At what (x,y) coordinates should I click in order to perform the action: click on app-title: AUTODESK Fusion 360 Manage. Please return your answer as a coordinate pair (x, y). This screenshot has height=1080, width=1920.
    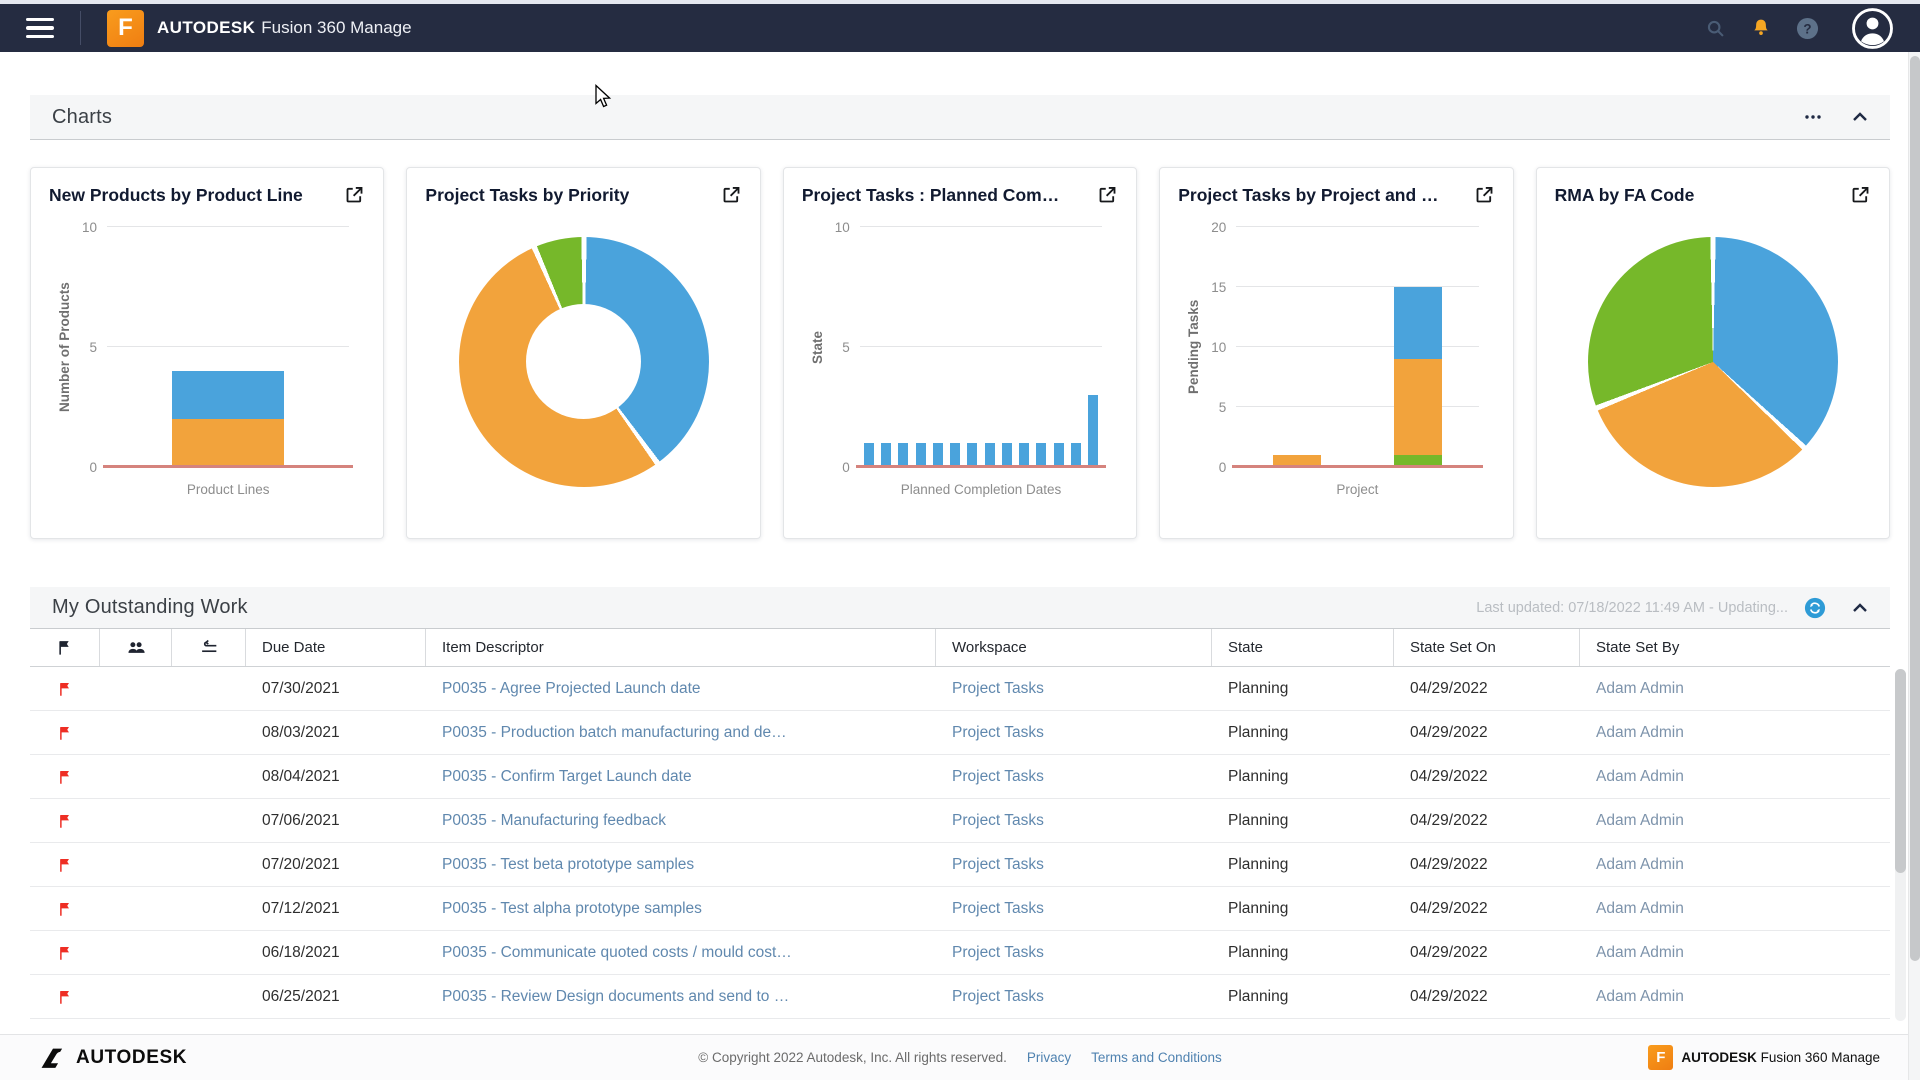
    Looking at the image, I should click on (284, 27).